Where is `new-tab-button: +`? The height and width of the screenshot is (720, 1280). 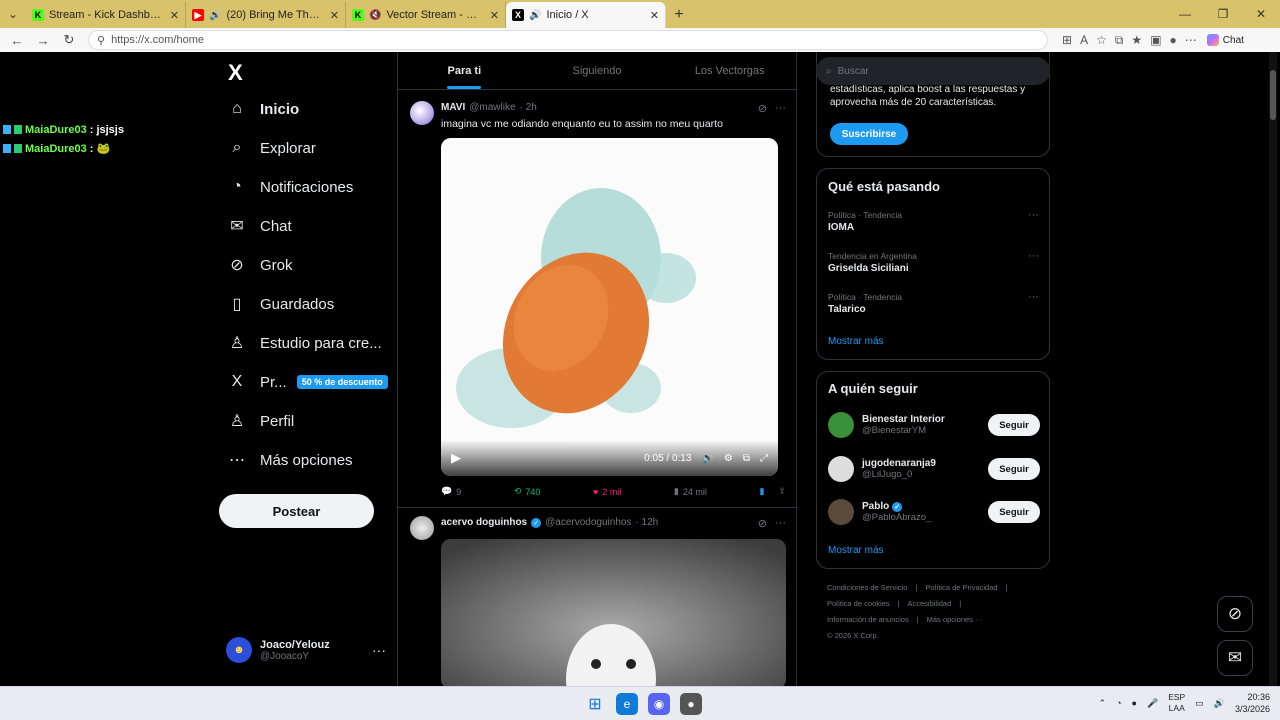 new-tab-button: + is located at coordinates (679, 15).